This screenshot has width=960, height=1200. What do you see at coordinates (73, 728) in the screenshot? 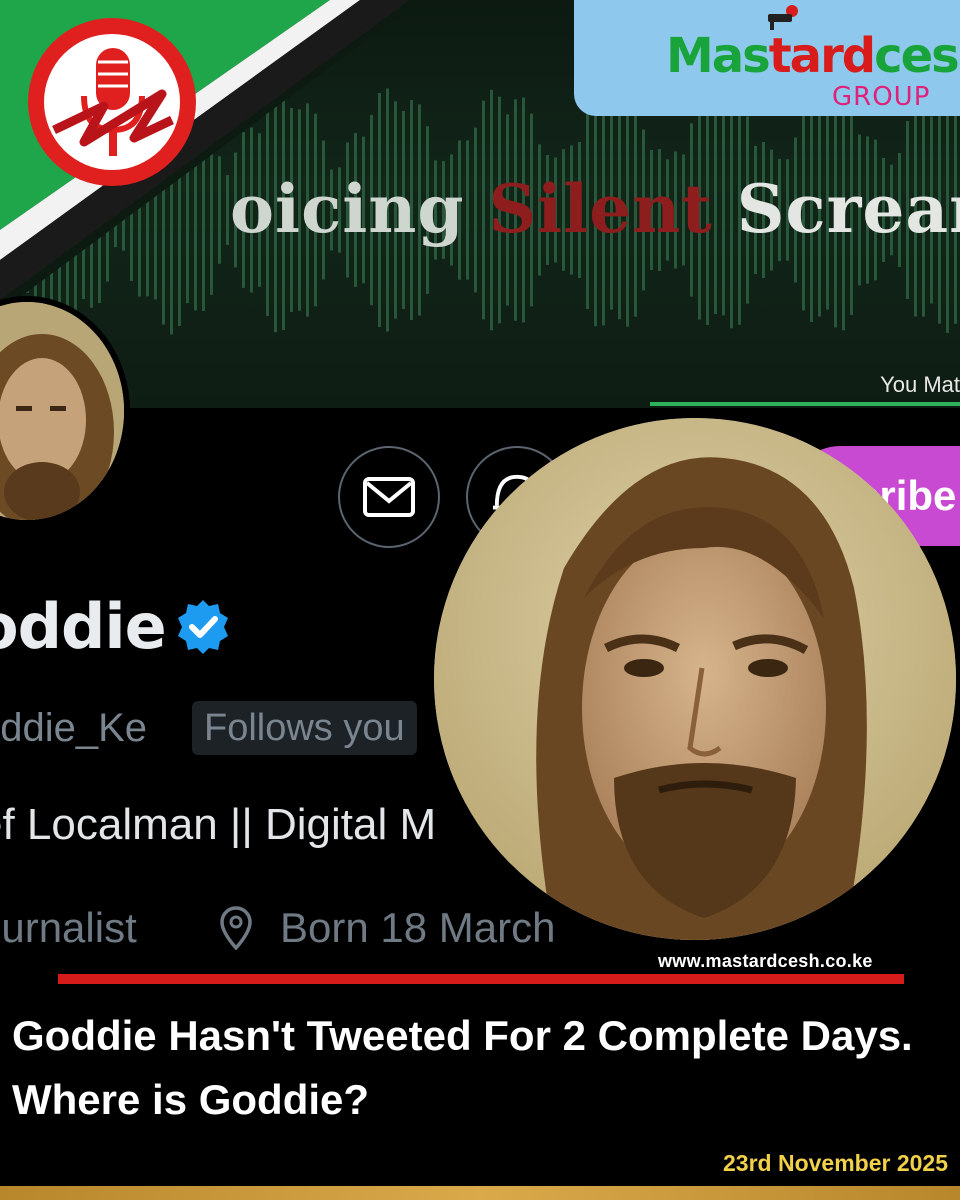
I see `profile-handle: oddie_Ke` at bounding box center [73, 728].